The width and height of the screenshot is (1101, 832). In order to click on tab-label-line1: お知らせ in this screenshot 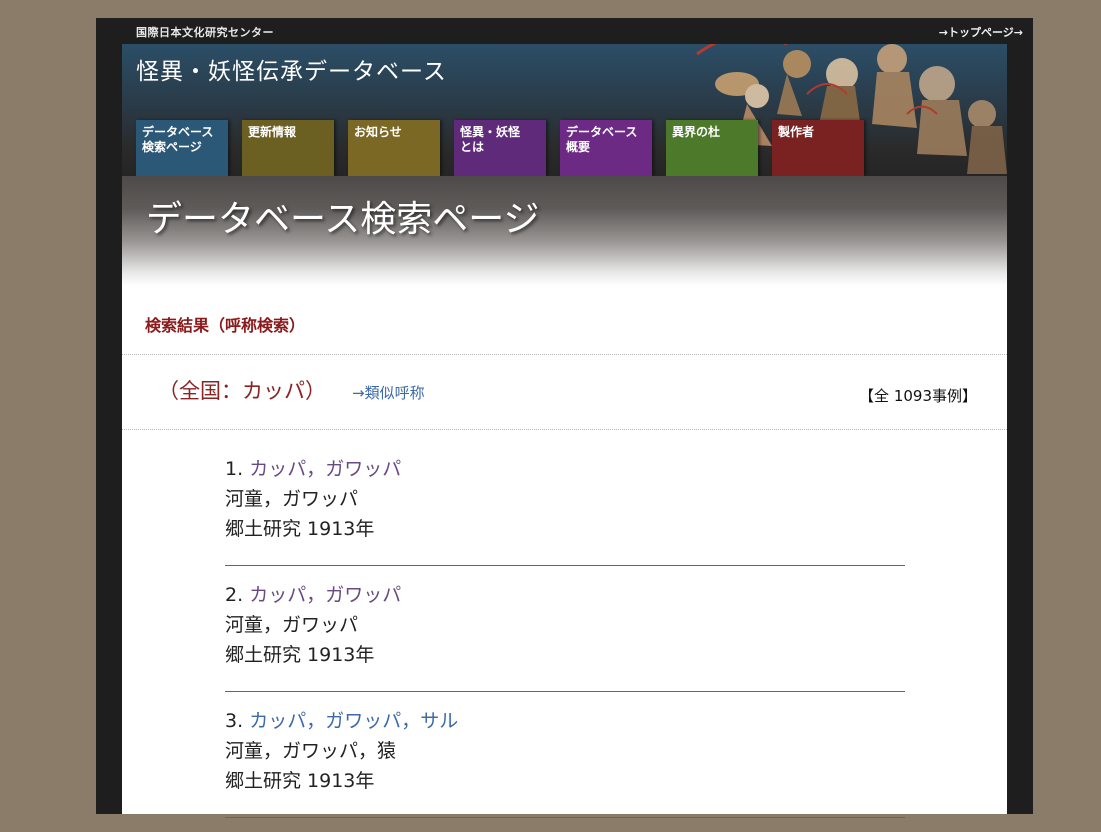, I will do `click(378, 132)`.